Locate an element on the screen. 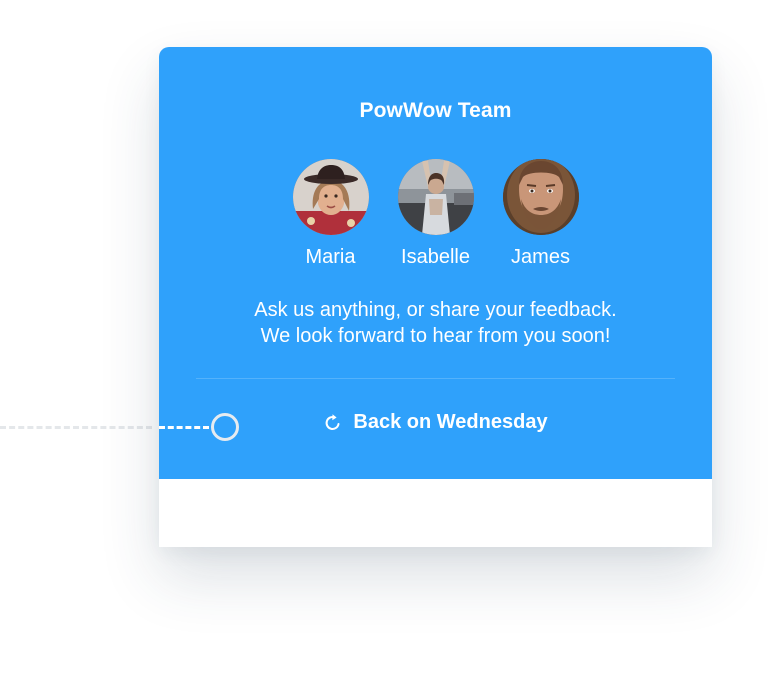 The height and width of the screenshot is (690, 782). refresh-icon is located at coordinates (333, 423).